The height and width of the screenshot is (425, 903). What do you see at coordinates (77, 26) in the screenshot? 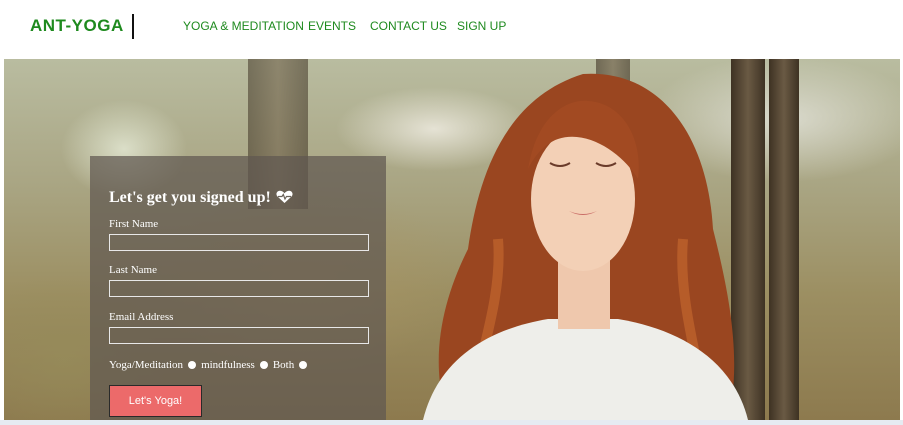
I see `brand-logo: ANT-YOGA` at bounding box center [77, 26].